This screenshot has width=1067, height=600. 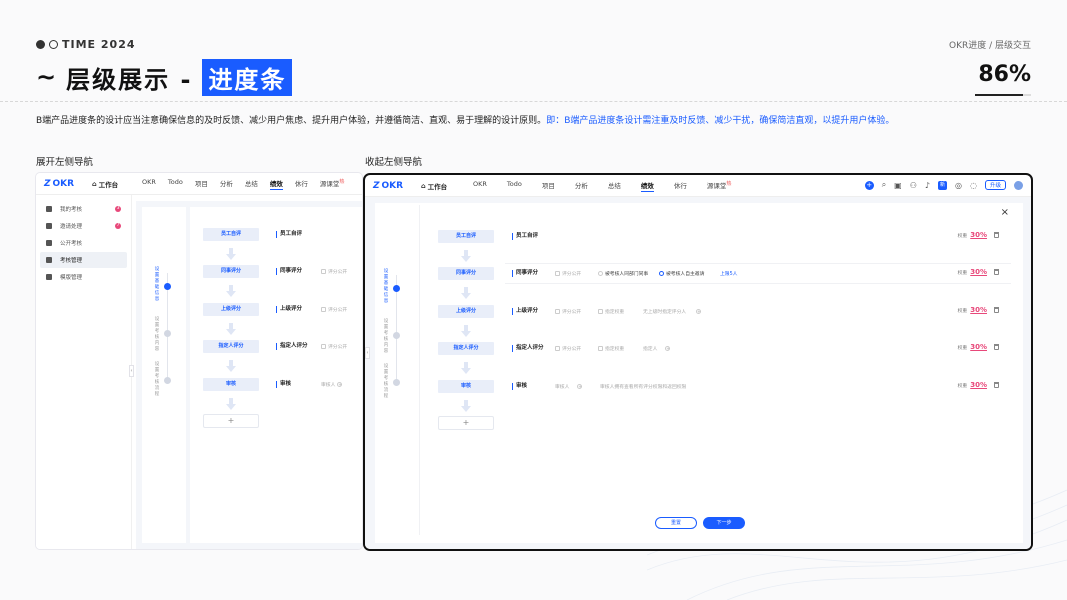 What do you see at coordinates (676, 523) in the screenshot?
I see `reset-button: 重置` at bounding box center [676, 523].